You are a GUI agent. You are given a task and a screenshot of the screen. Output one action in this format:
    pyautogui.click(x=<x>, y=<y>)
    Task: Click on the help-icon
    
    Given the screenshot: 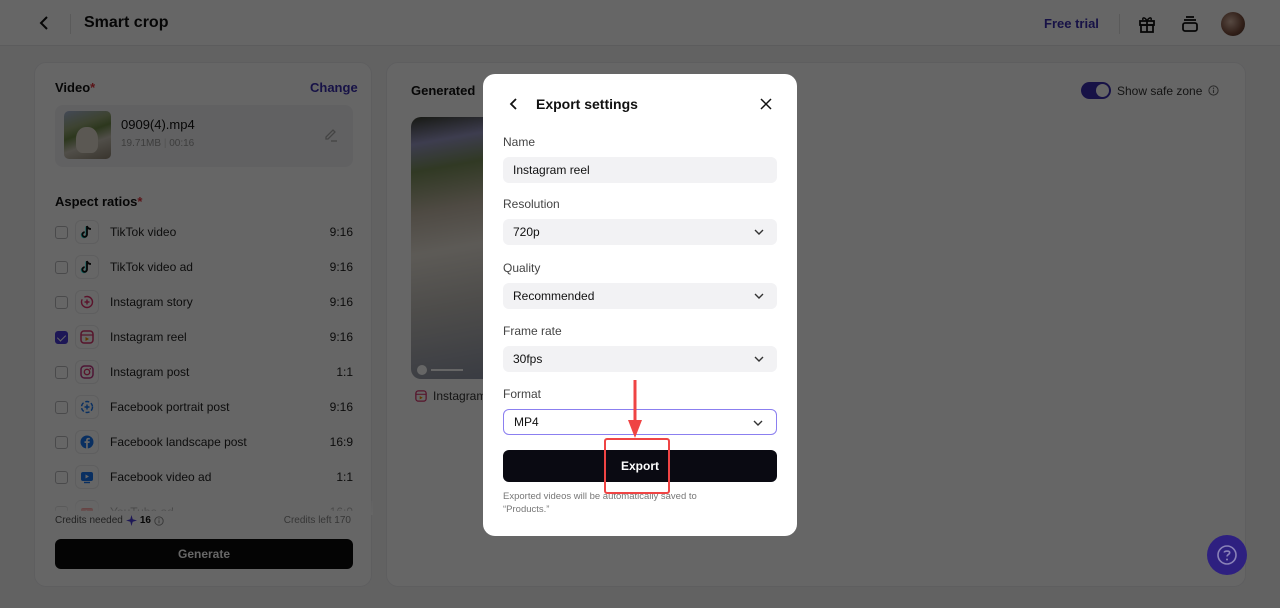 What is the action you would take?
    pyautogui.click(x=1227, y=555)
    